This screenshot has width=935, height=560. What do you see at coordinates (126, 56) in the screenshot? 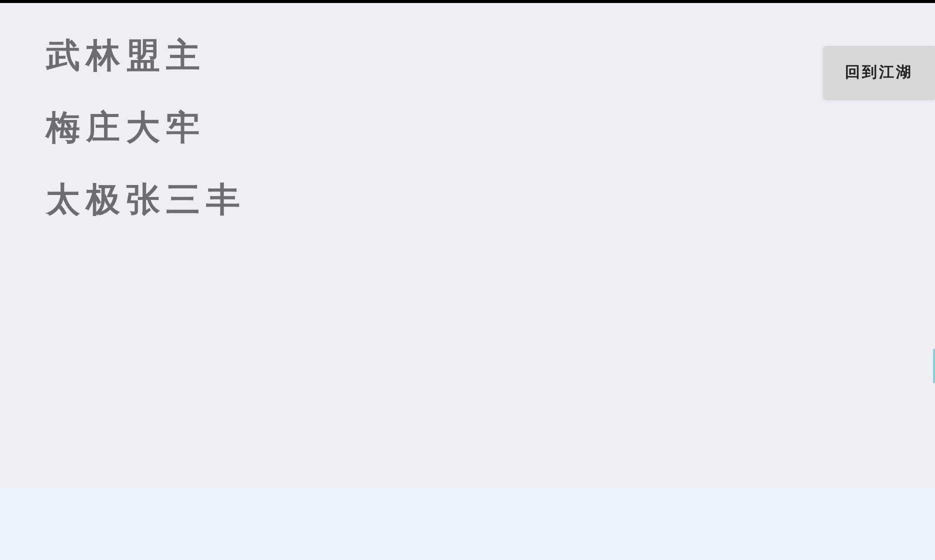
I see `menu-item: 武林盟主` at bounding box center [126, 56].